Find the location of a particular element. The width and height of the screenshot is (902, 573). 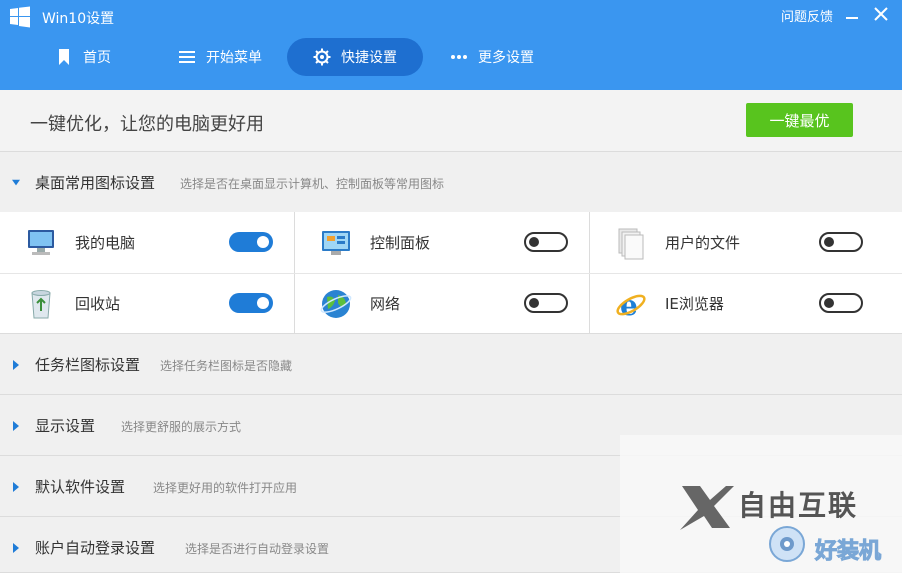

tab-label: 开始菜单 is located at coordinates (234, 58).